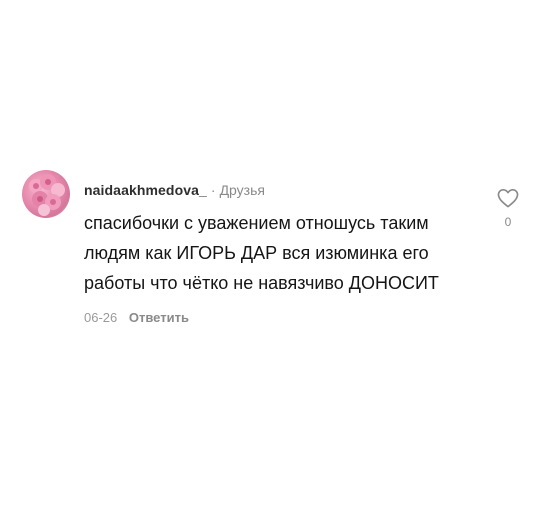 The image size is (559, 525). What do you see at coordinates (508, 198) in the screenshot?
I see `heart-outline-icon` at bounding box center [508, 198].